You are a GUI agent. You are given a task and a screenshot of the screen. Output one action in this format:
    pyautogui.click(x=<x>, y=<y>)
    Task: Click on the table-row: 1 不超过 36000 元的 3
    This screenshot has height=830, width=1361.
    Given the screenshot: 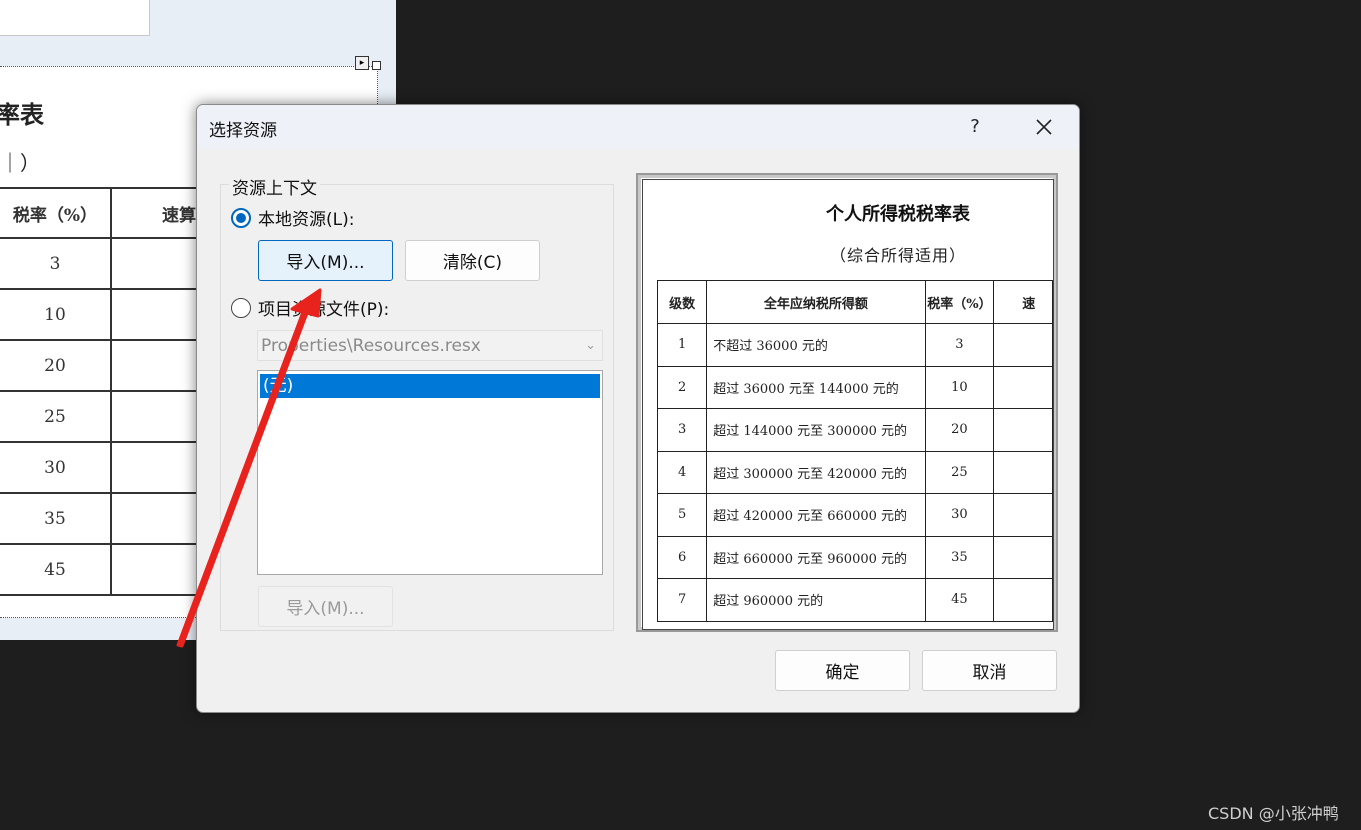 What is the action you would take?
    pyautogui.click(x=854, y=345)
    